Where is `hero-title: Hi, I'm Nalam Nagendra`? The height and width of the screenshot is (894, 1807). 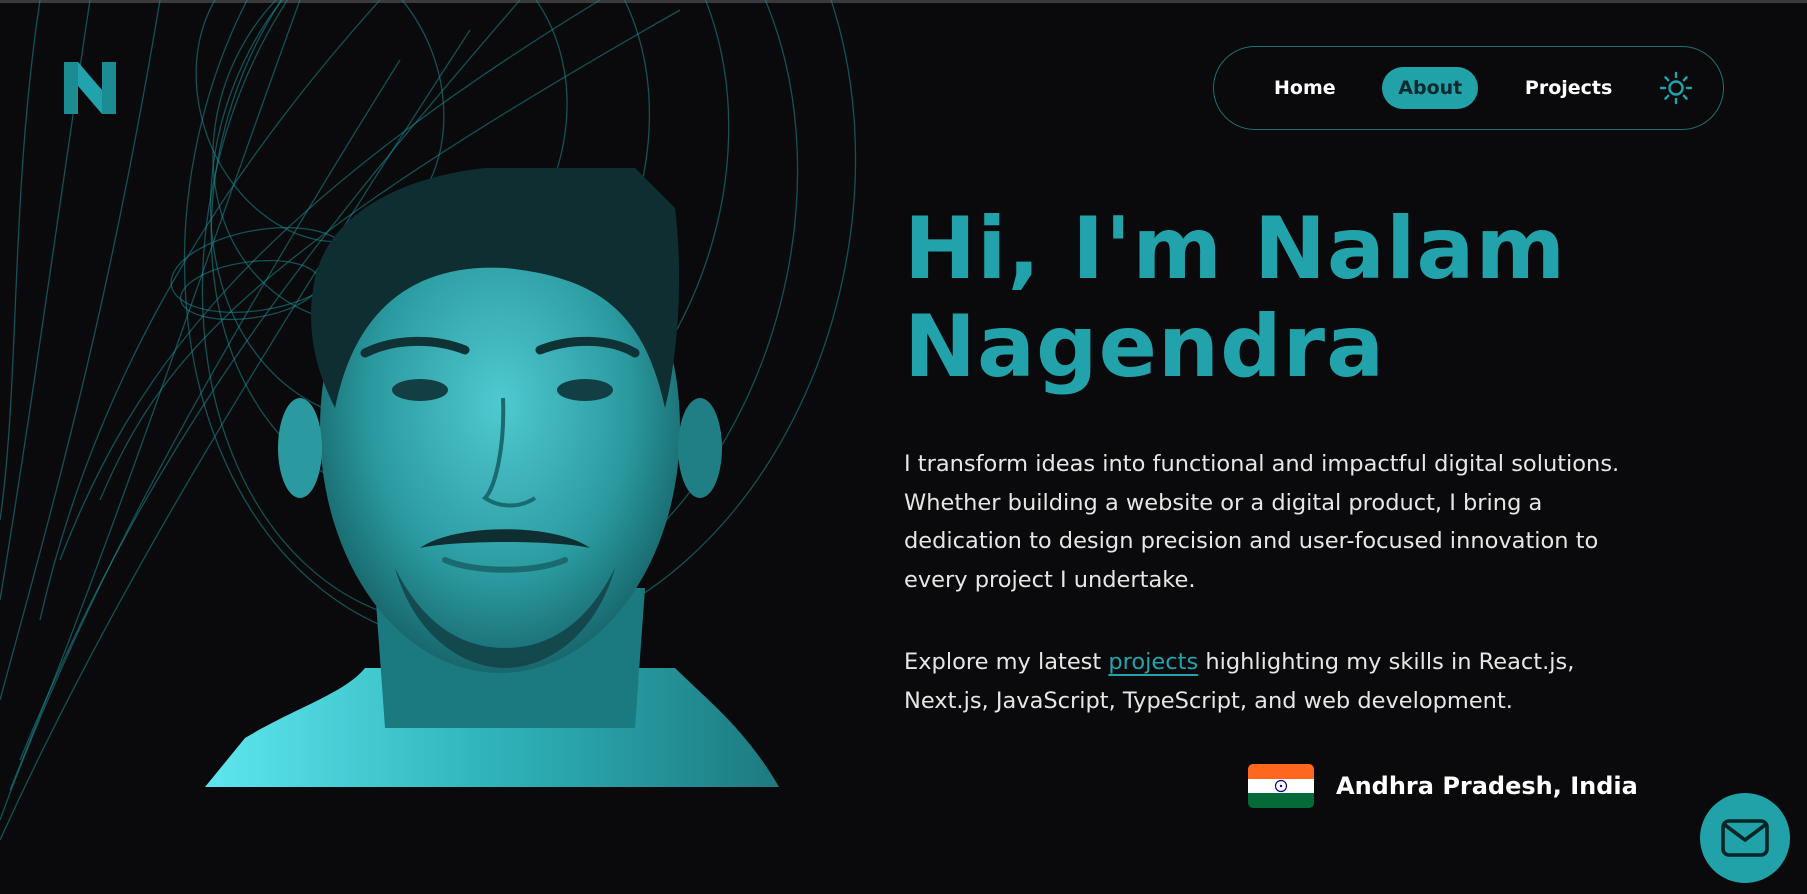
hero-title: Hi, I'm Nalam Nagendra is located at coordinates (1304, 298).